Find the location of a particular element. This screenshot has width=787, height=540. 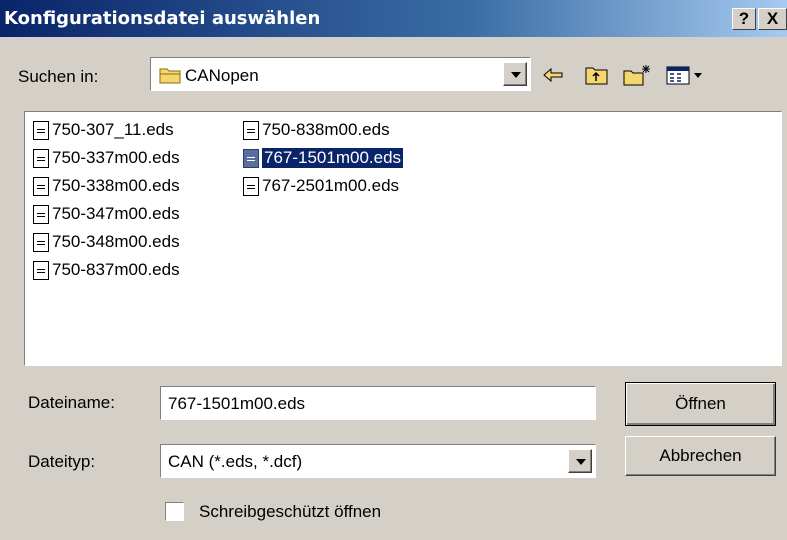

readonly-checkbox is located at coordinates (174, 511).